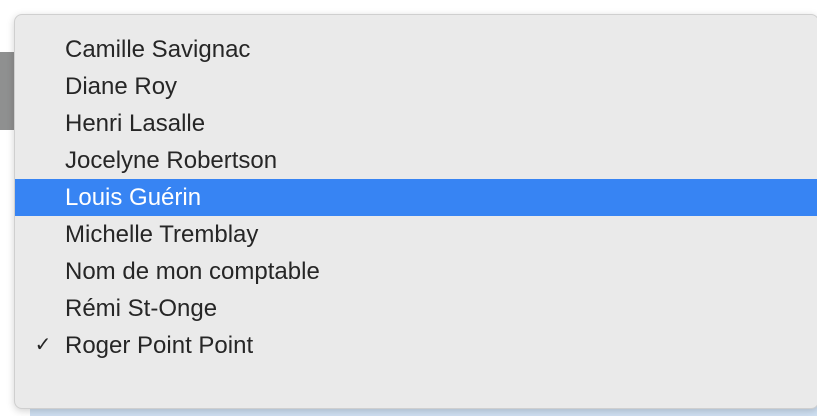 This screenshot has height=416, width=817. Describe the element at coordinates (141, 308) in the screenshot. I see `menu-item-label: Rémi St-Onge` at that location.